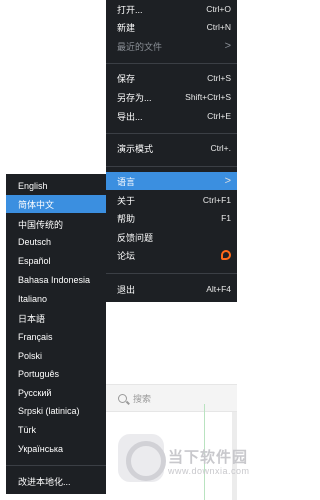  What do you see at coordinates (226, 255) in the screenshot?
I see `chat-bubble-icon` at bounding box center [226, 255].